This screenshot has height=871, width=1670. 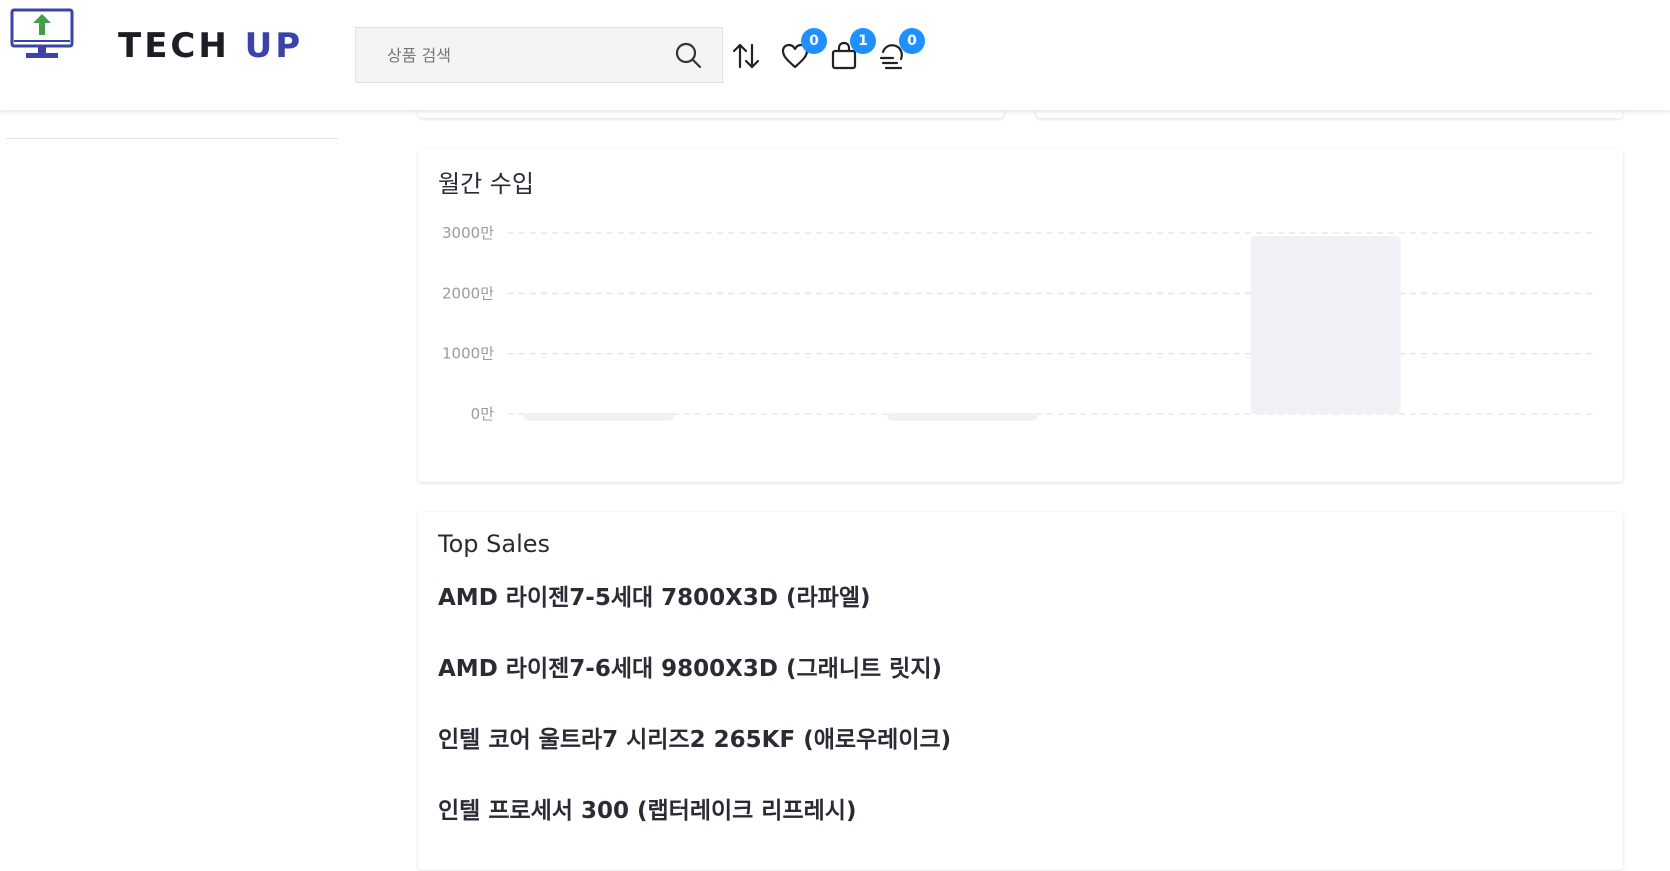 I want to click on wishlist-count-badge: 0, so click(x=814, y=41).